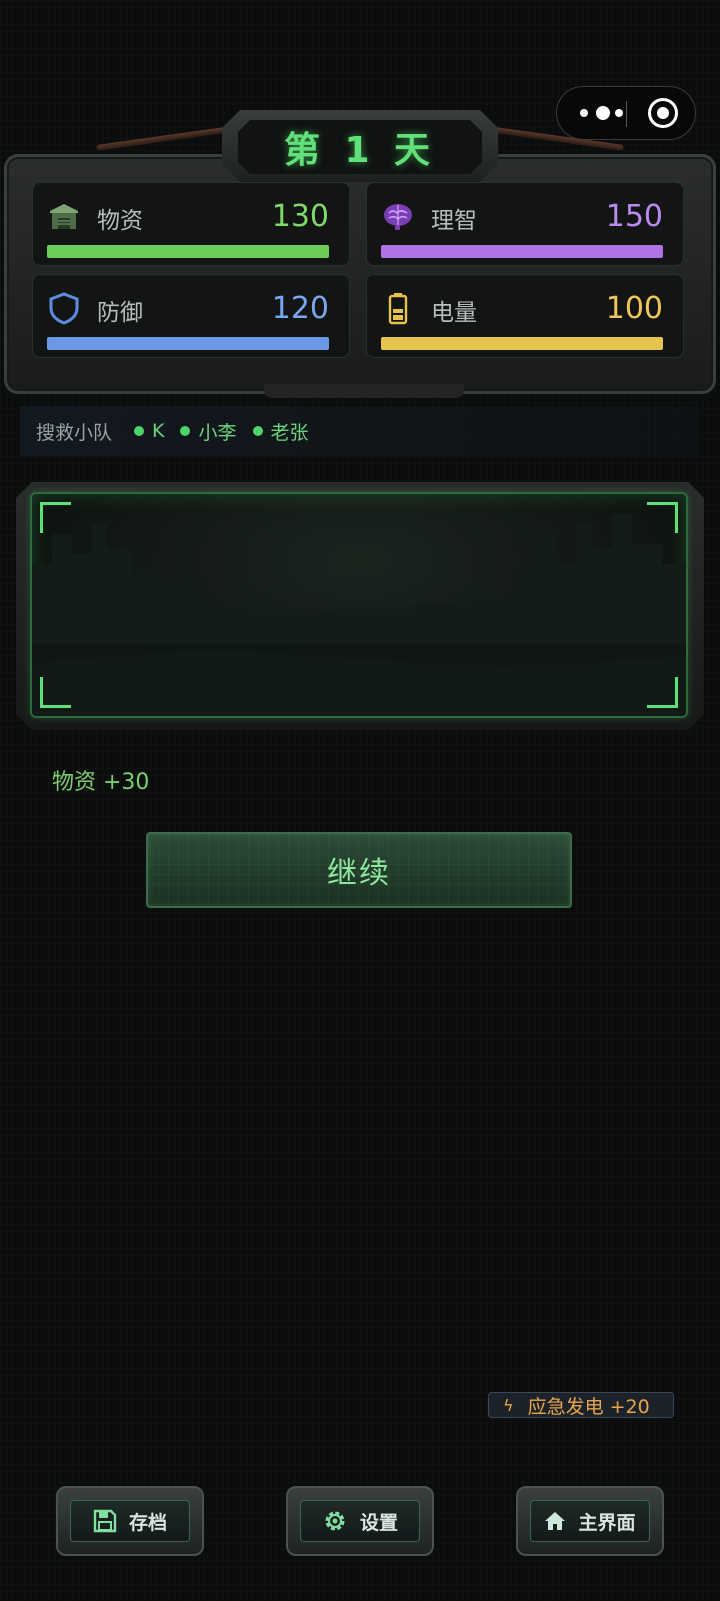 Image resolution: width=720 pixels, height=1601 pixels. I want to click on panel-lip, so click(364, 391).